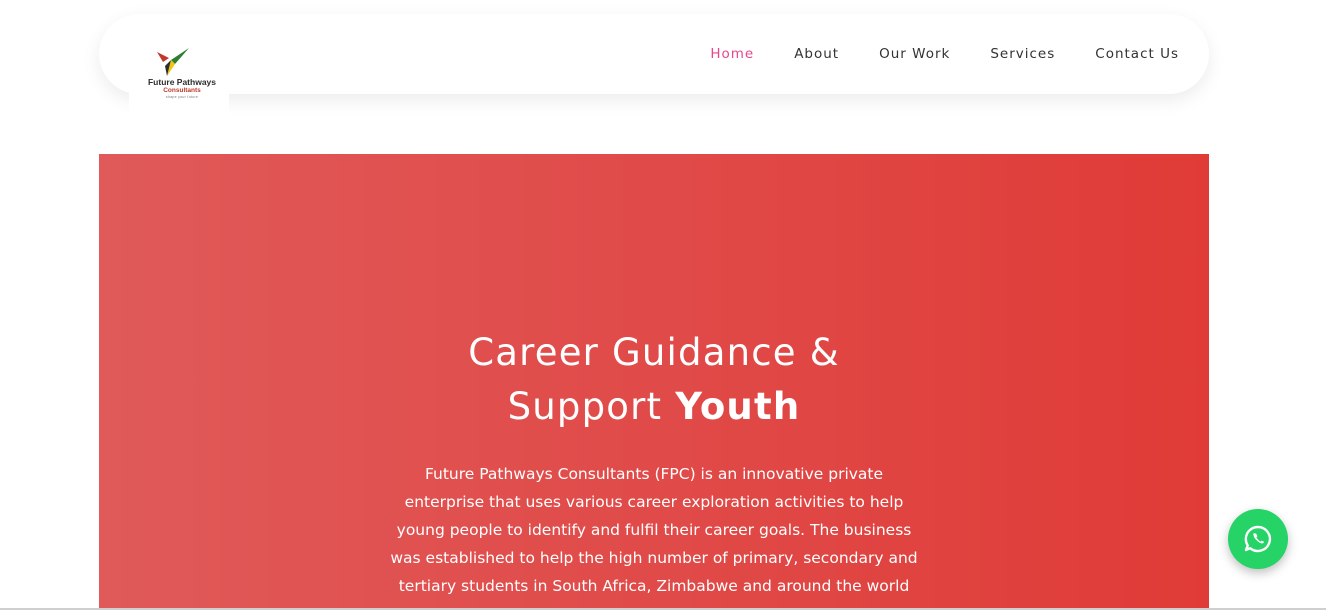 The image size is (1326, 610). I want to click on hero-title-line1: Career Guidance &, so click(654, 352).